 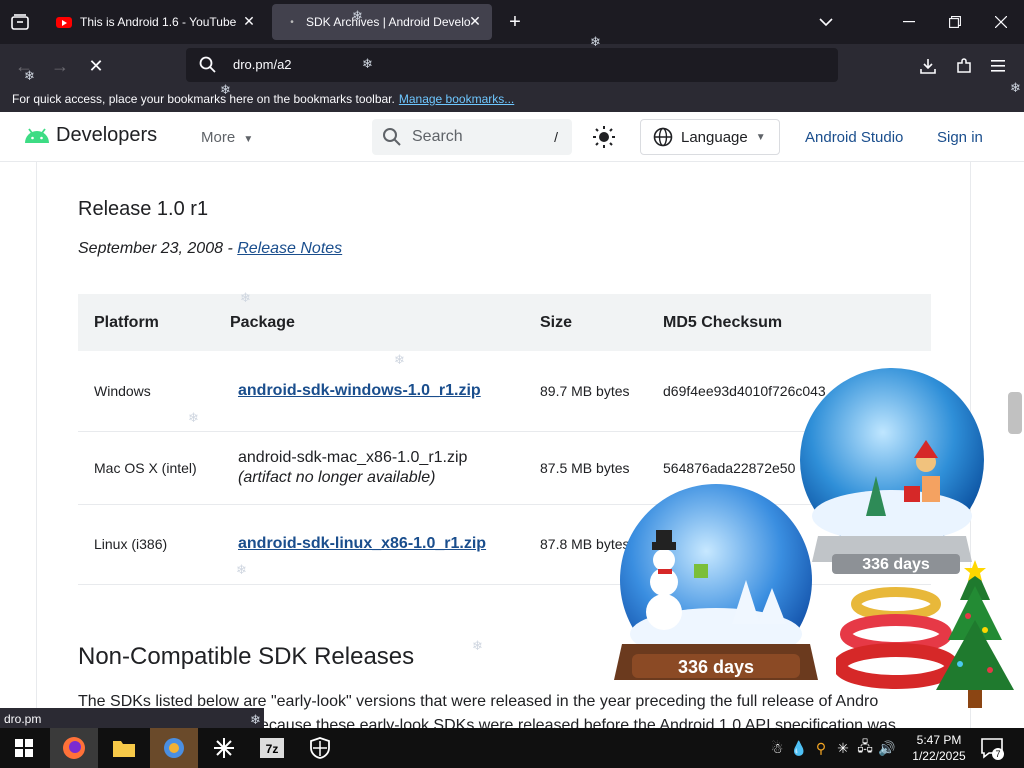 What do you see at coordinates (158, 248) in the screenshot?
I see `release-date-text: September 23, 2008 -` at bounding box center [158, 248].